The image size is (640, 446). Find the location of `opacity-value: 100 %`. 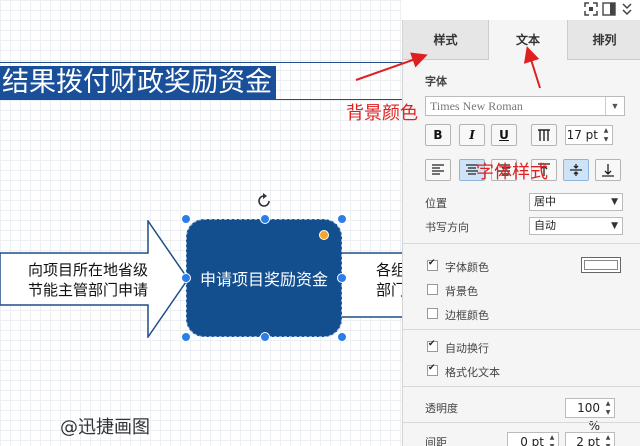

opacity-value: 100 % is located at coordinates (588, 417).